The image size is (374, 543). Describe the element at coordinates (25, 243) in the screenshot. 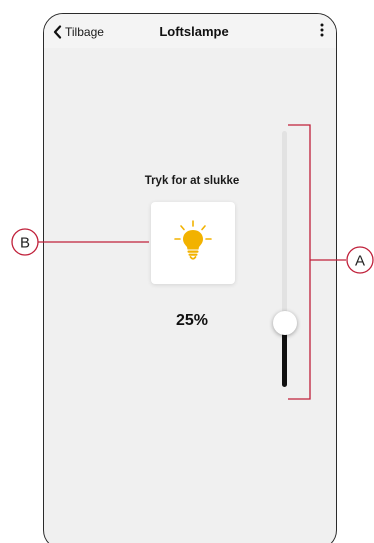

I see `callout-b-label: B` at that location.